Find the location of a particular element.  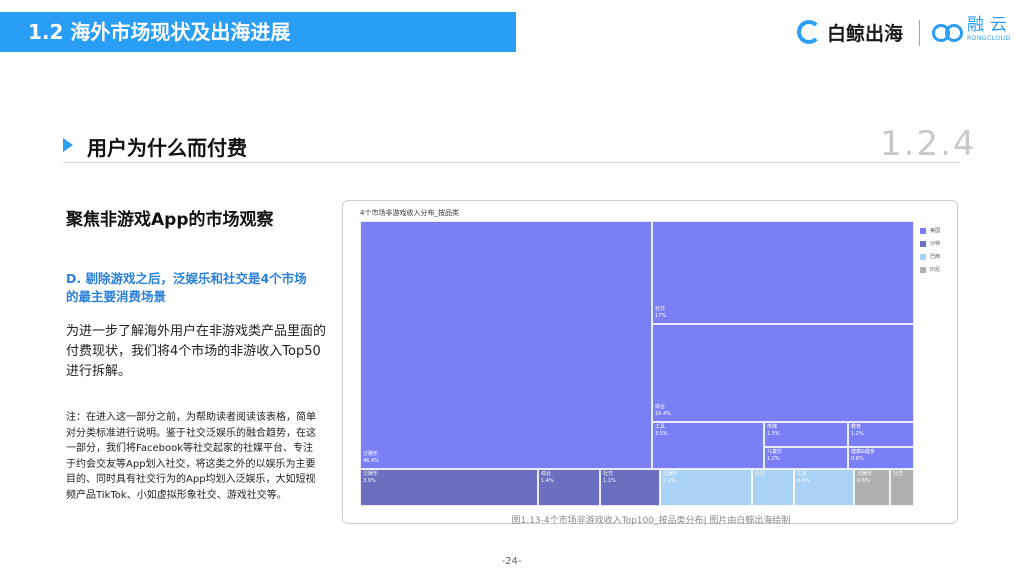

left-heading: 聚焦非游戏App的市场观察 is located at coordinates (170, 220).